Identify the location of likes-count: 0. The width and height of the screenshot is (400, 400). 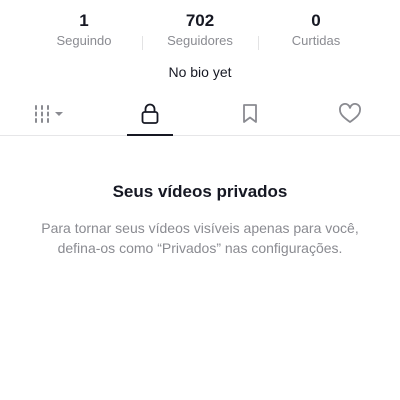
(316, 20).